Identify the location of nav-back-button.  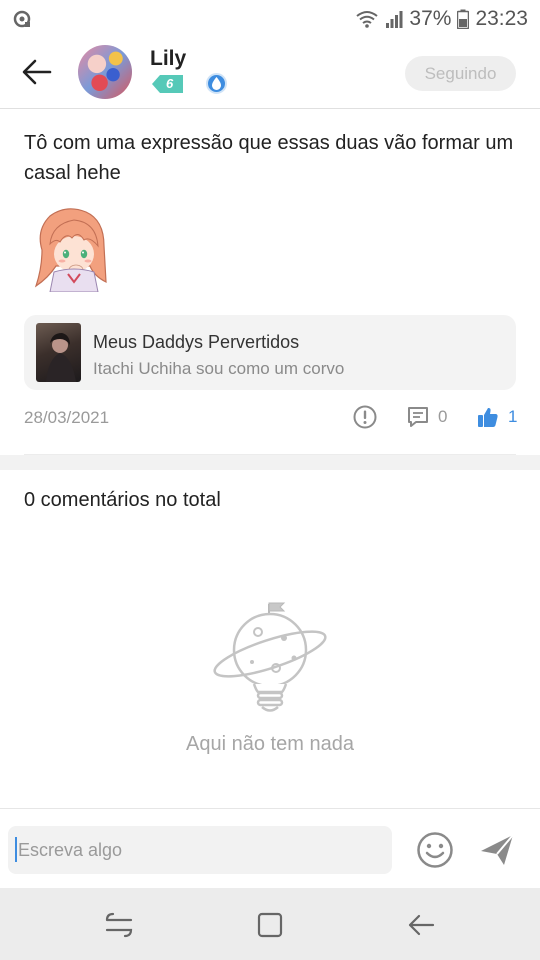
(421, 925).